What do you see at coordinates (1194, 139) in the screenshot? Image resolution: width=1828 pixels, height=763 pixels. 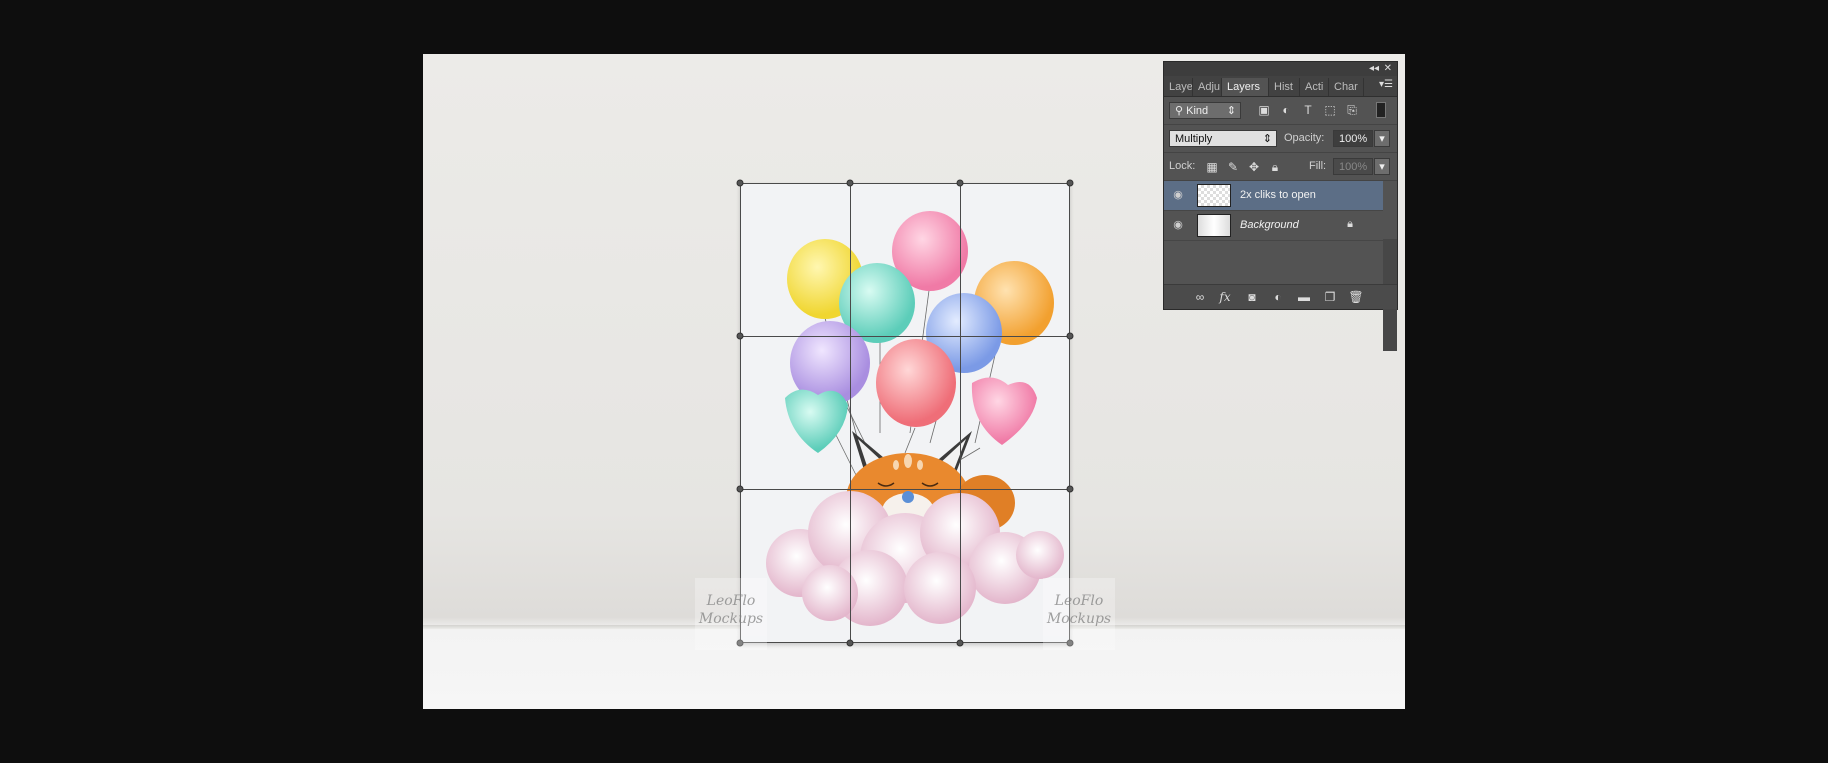 I see `blend-mode-value: Multiply` at bounding box center [1194, 139].